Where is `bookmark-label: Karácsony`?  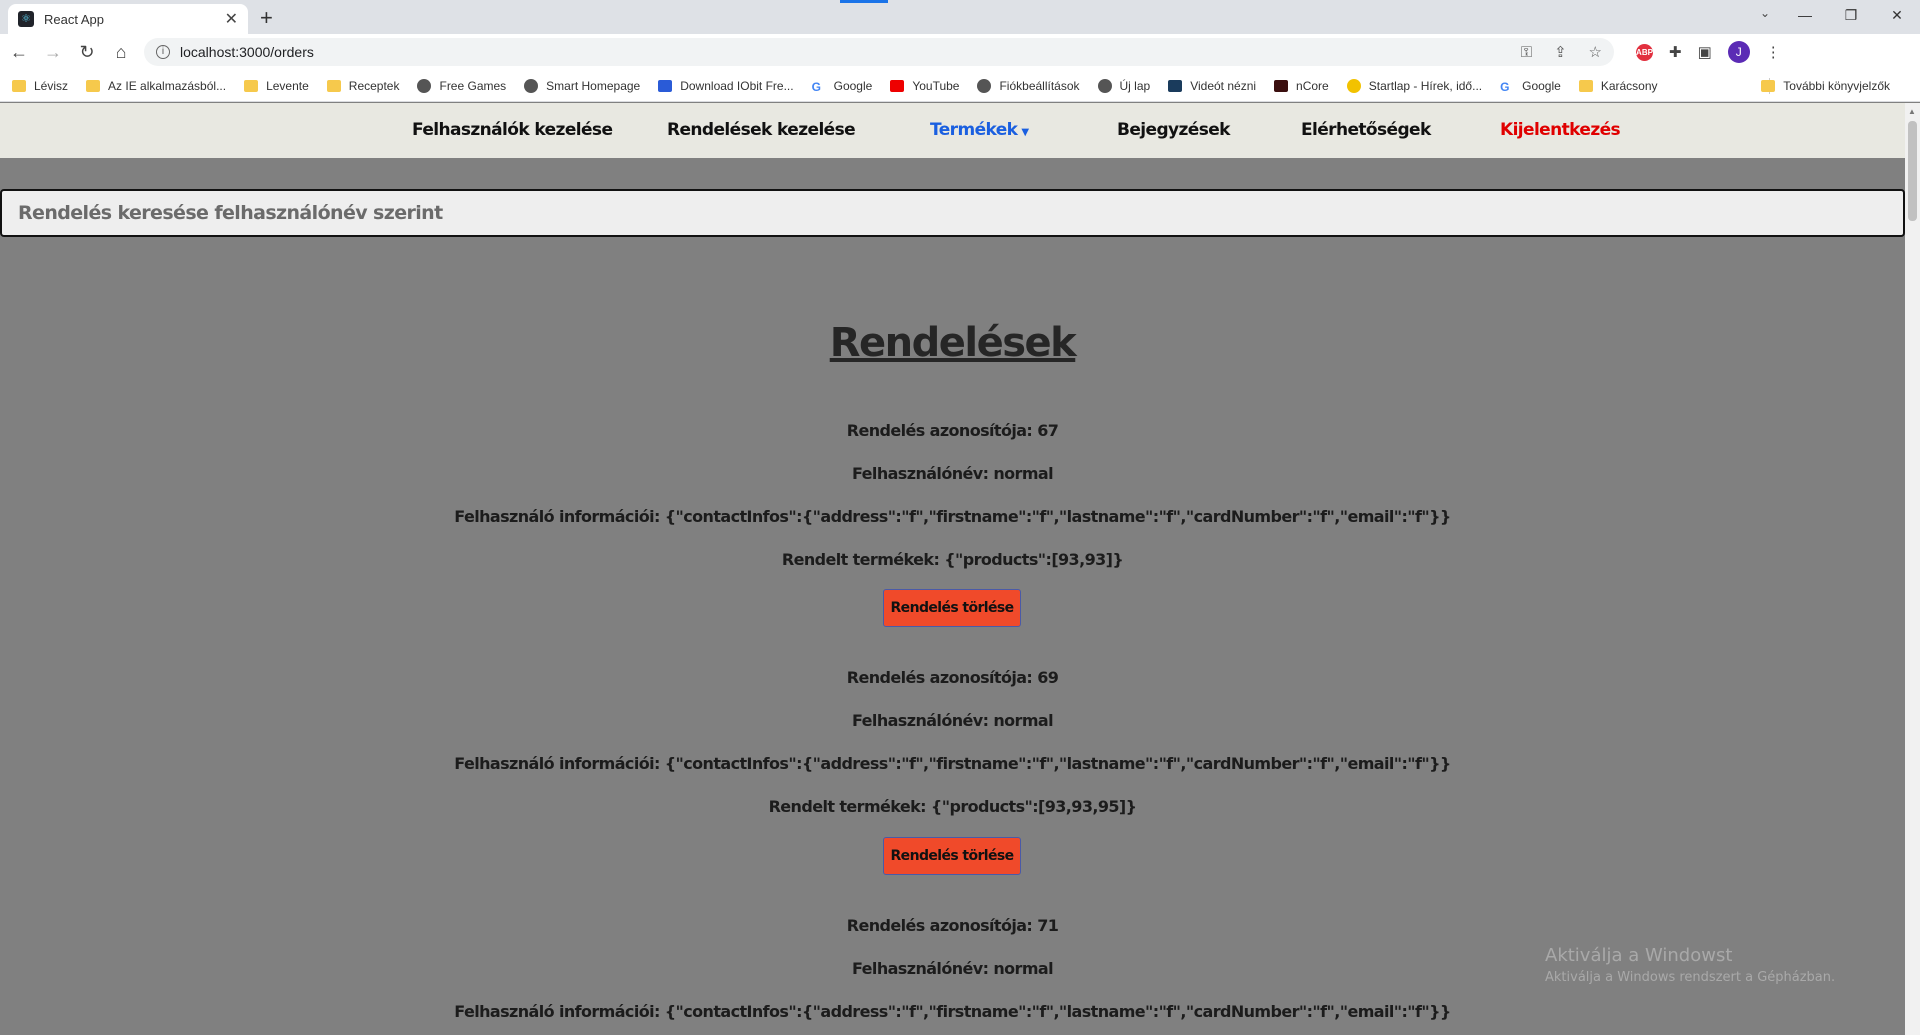 bookmark-label: Karácsony is located at coordinates (1629, 85).